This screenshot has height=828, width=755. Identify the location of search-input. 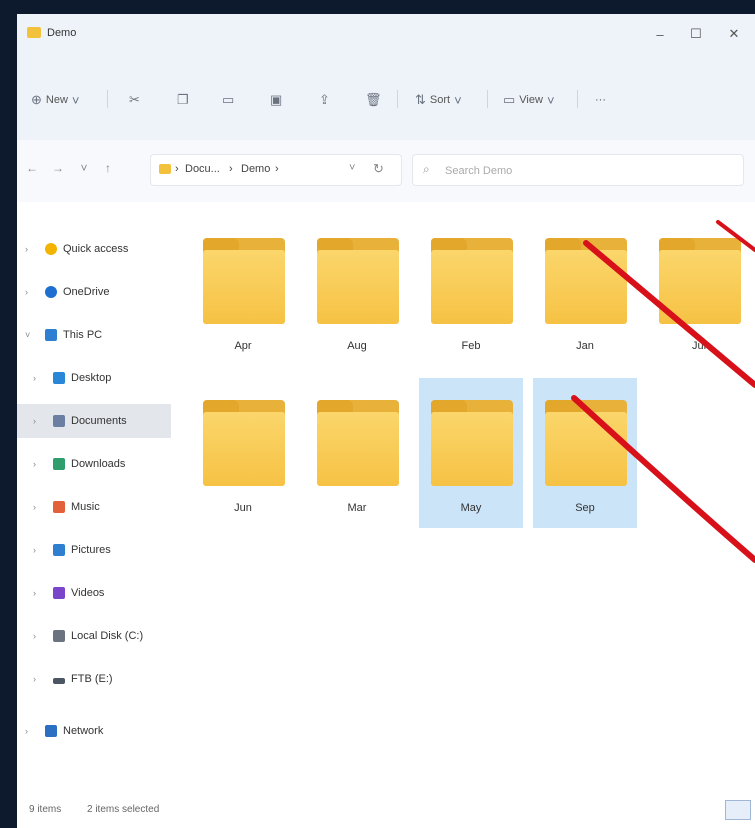
(590, 171).